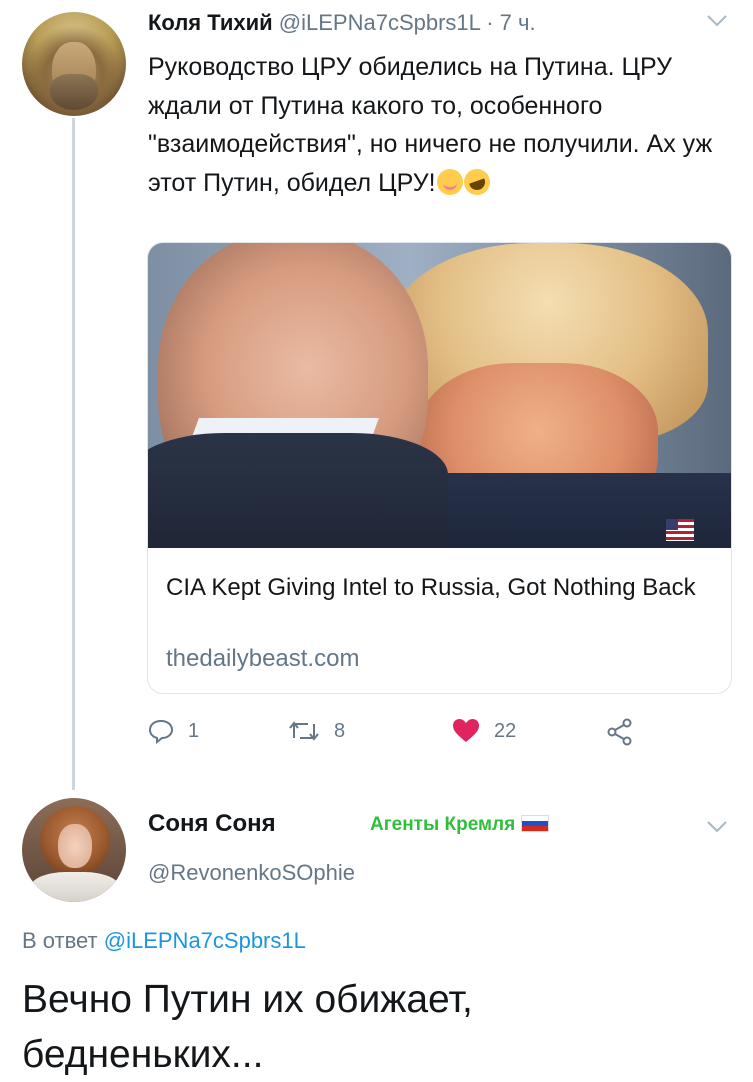 The image size is (753, 1082). Describe the element at coordinates (75, 887) in the screenshot. I see `avatar-body` at that location.